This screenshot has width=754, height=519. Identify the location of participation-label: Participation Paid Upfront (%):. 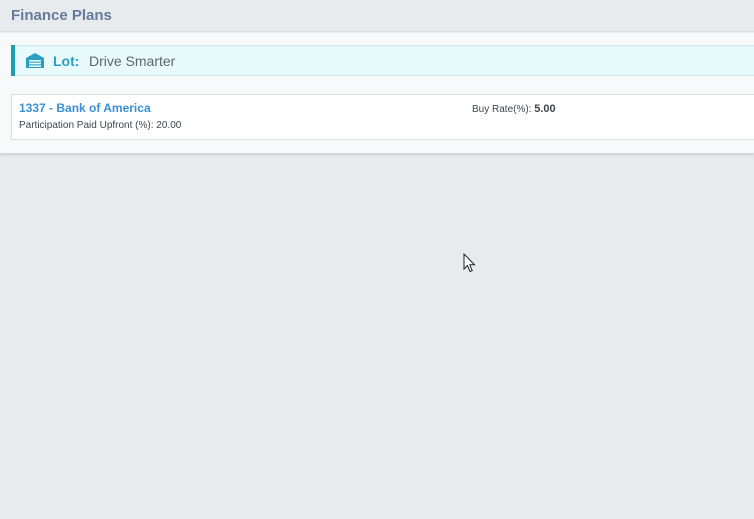
(86, 125).